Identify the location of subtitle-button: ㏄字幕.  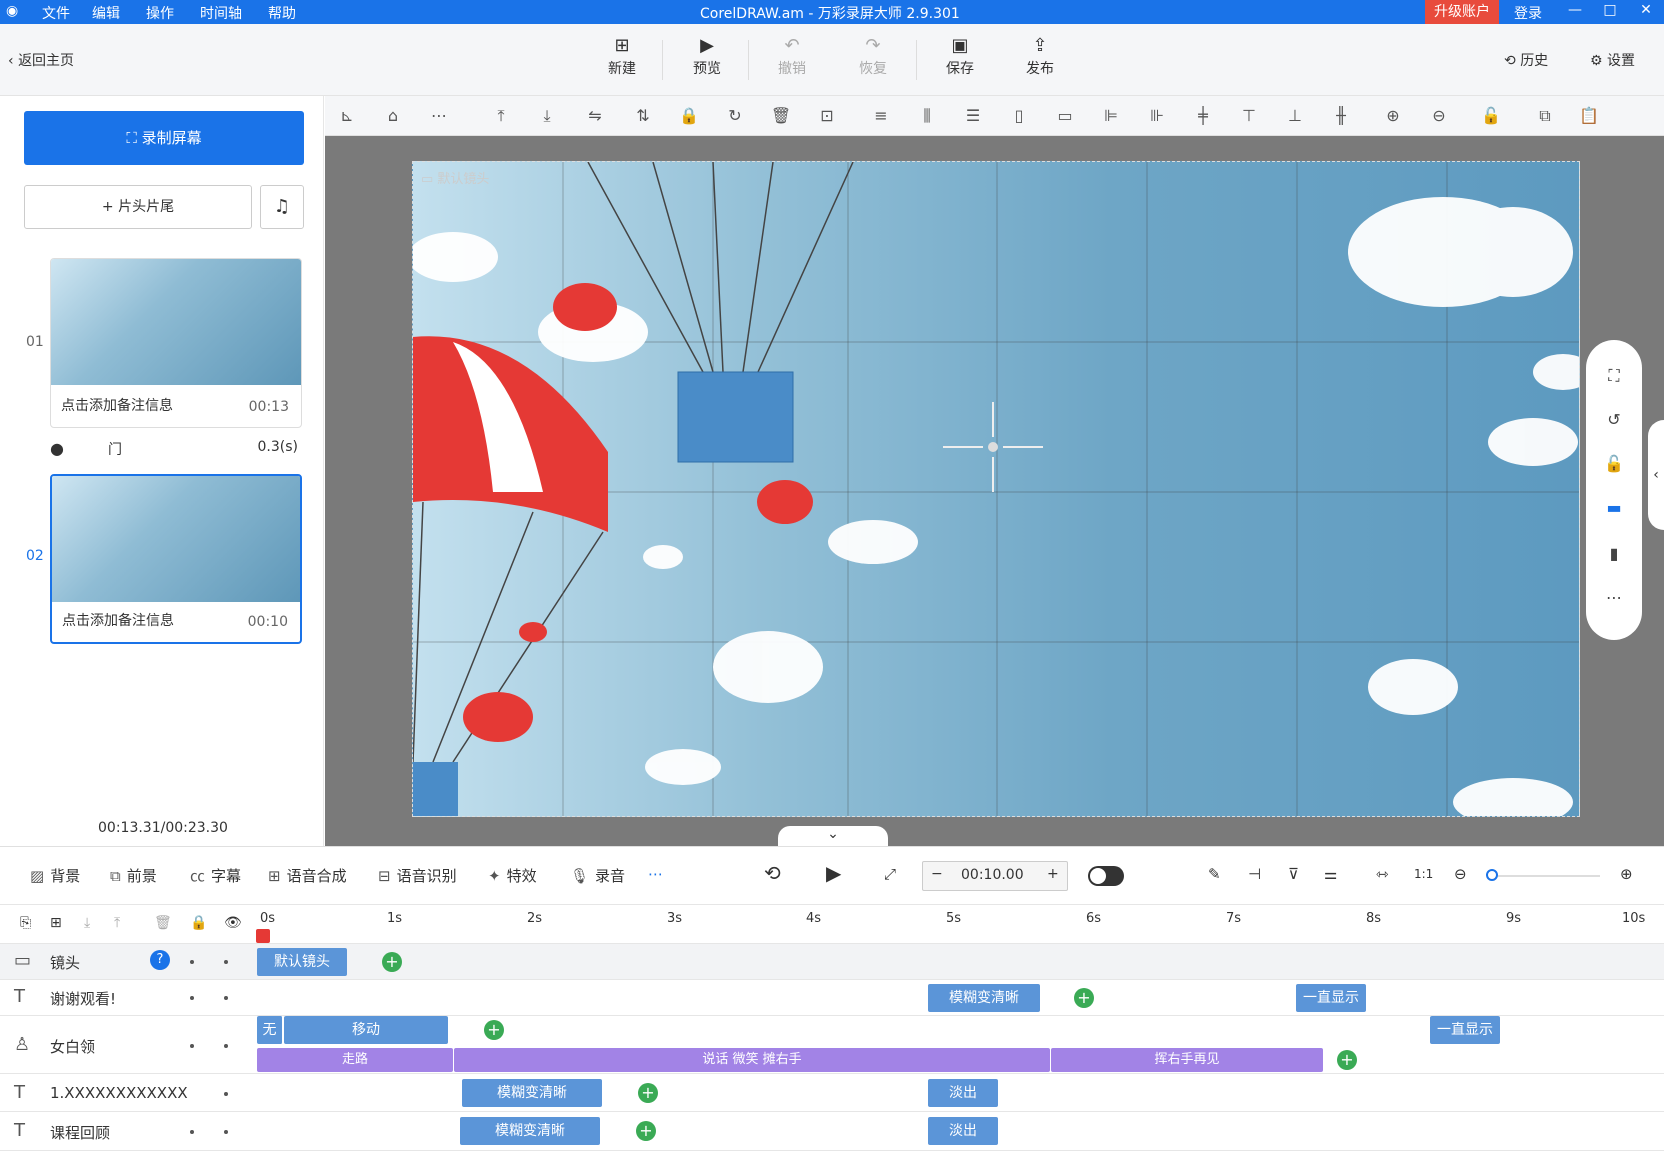
(215, 875).